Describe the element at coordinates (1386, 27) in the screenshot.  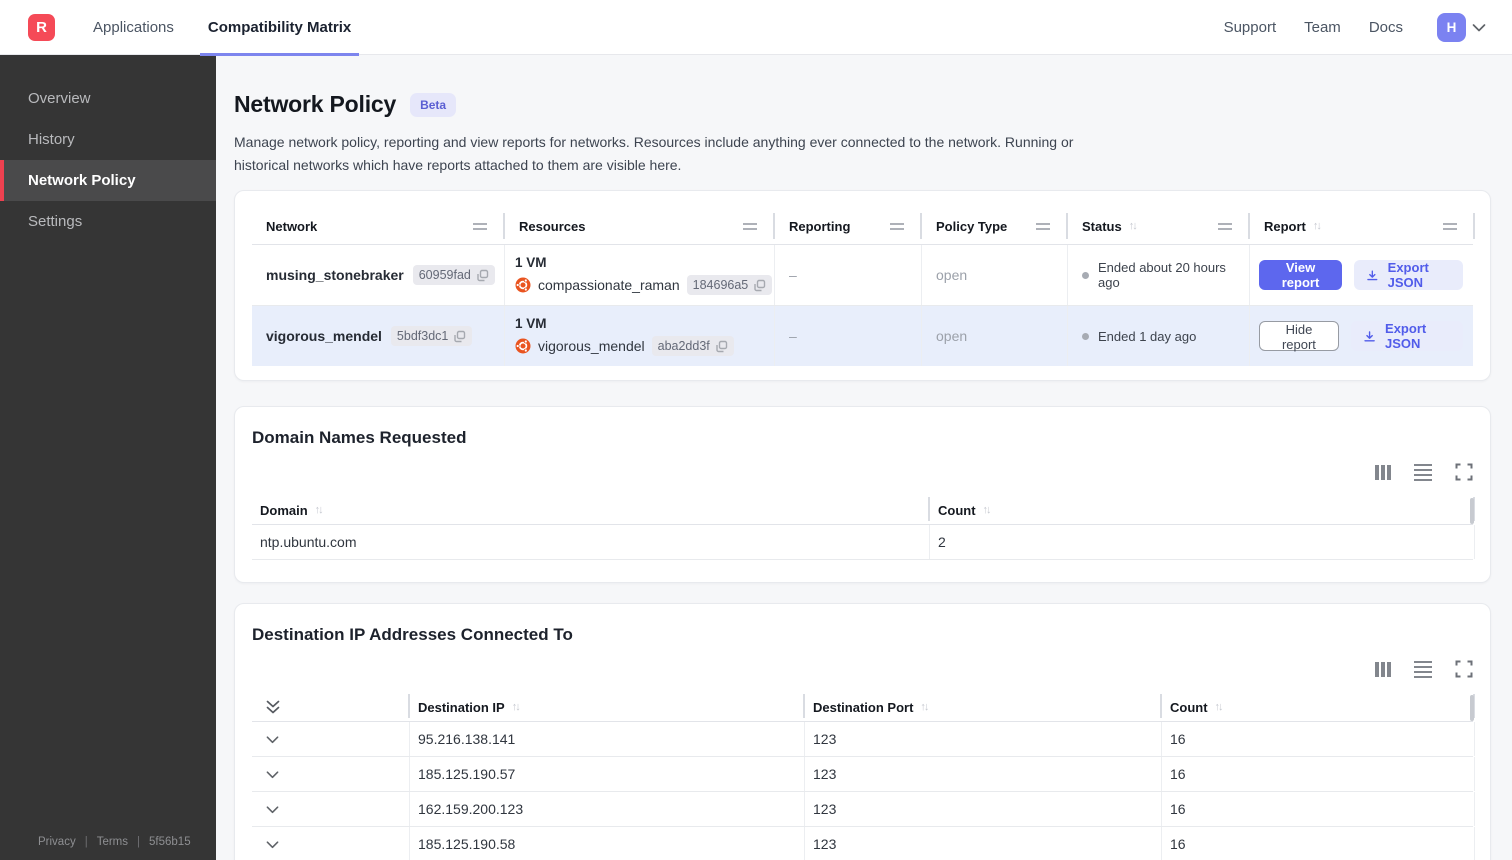
I see `docs-link: Docs` at that location.